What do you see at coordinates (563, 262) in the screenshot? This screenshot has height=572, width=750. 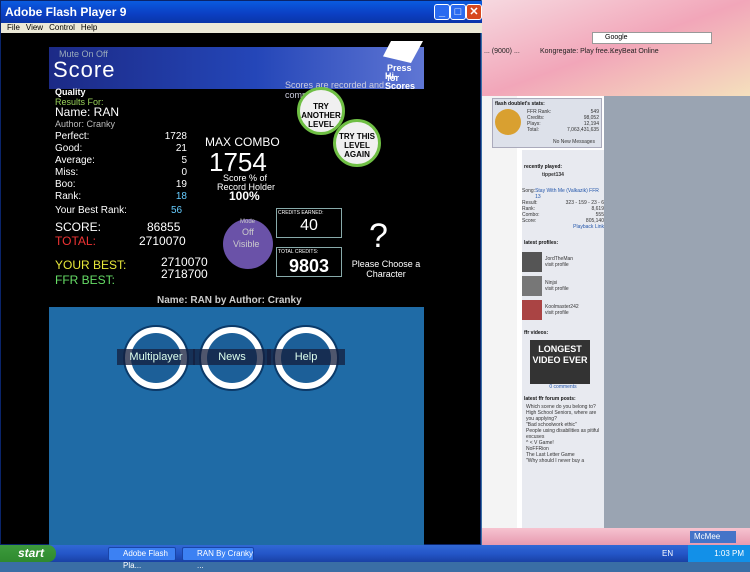 I see `profile-item: JordTheMan visit profile` at bounding box center [563, 262].